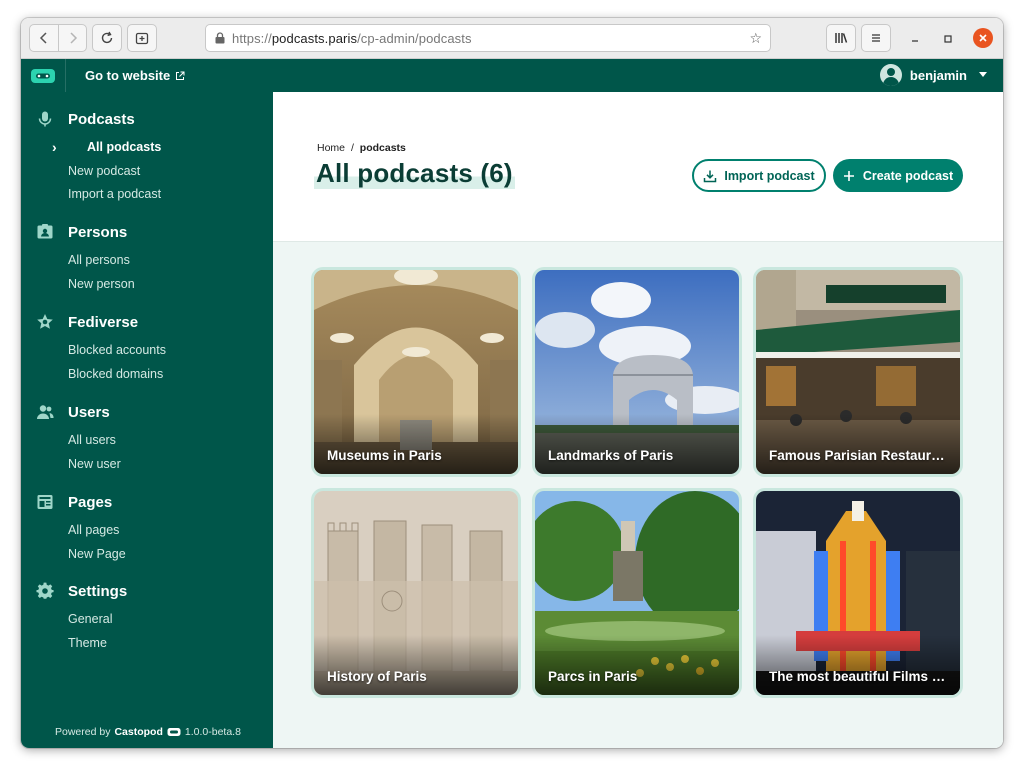 Image resolution: width=1024 pixels, height=771 pixels. Describe the element at coordinates (876, 38) in the screenshot. I see `menu-button` at that location.